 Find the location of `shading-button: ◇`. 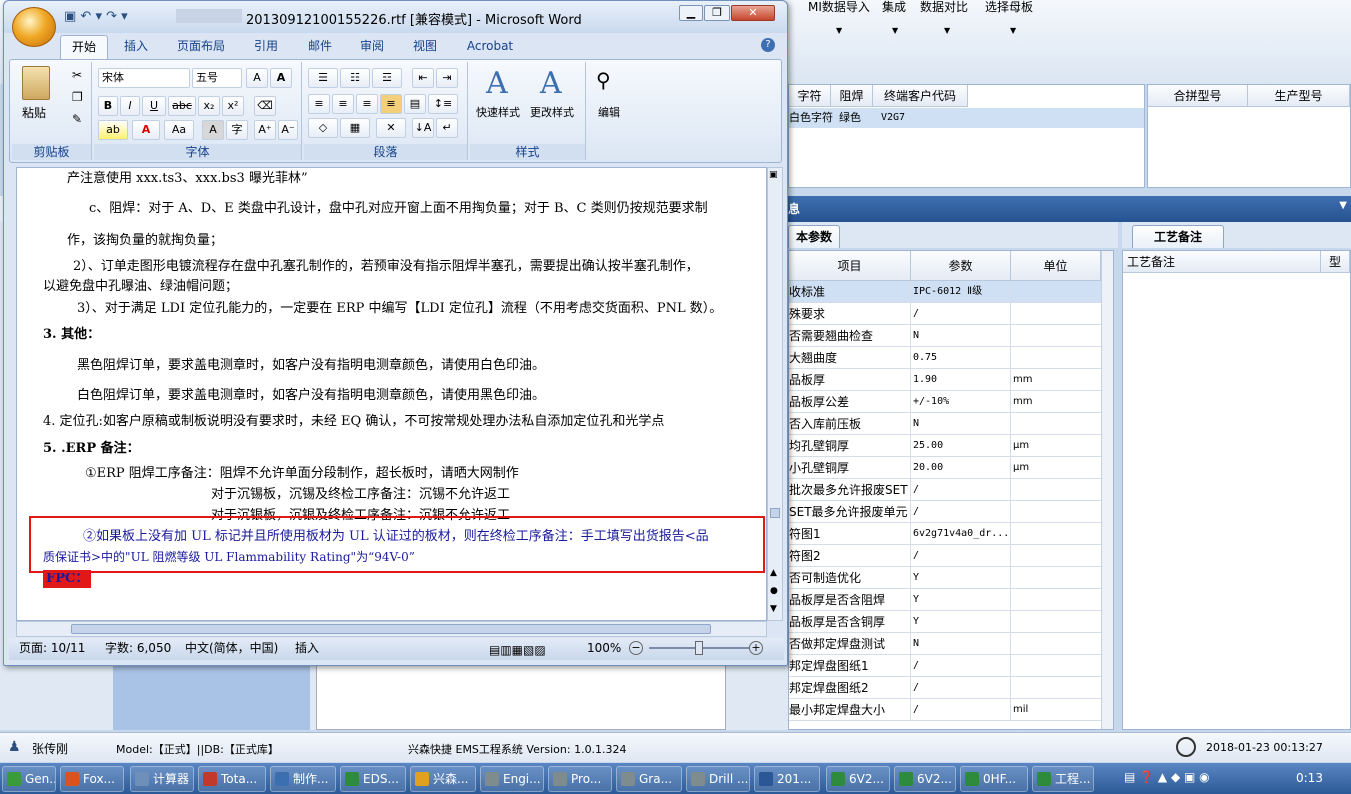

shading-button: ◇ is located at coordinates (323, 128).